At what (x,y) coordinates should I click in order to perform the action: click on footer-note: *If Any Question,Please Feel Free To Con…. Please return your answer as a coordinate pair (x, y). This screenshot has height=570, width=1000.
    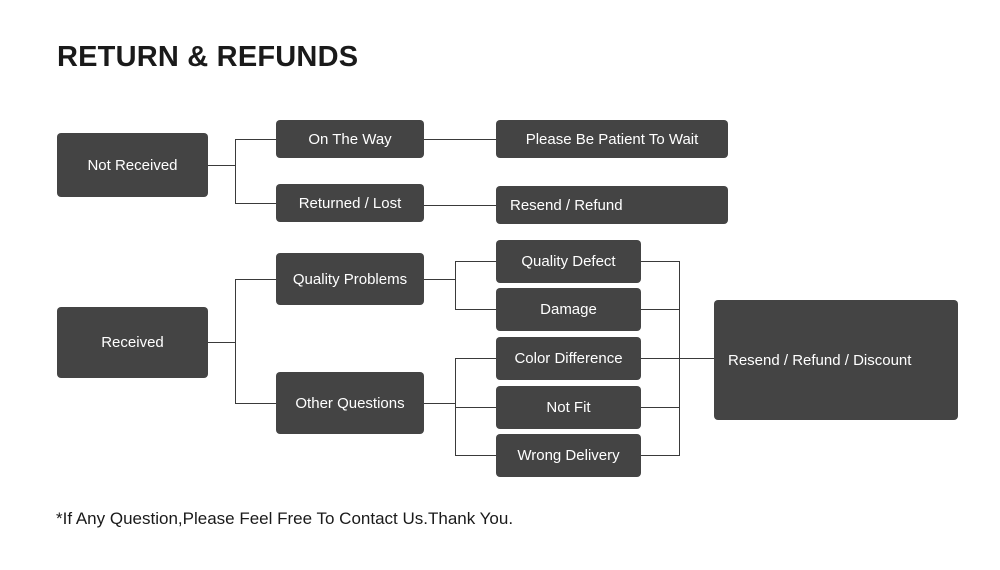
    Looking at the image, I should click on (285, 518).